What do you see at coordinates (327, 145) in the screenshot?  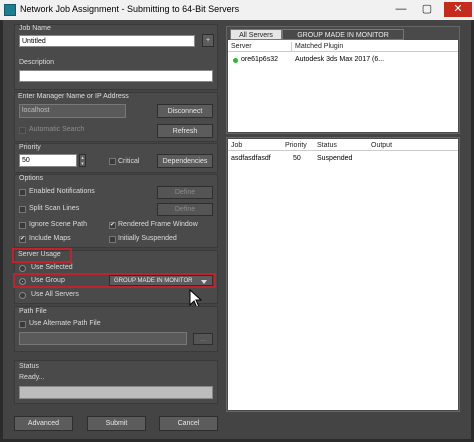 I see `status-column-header: Status` at bounding box center [327, 145].